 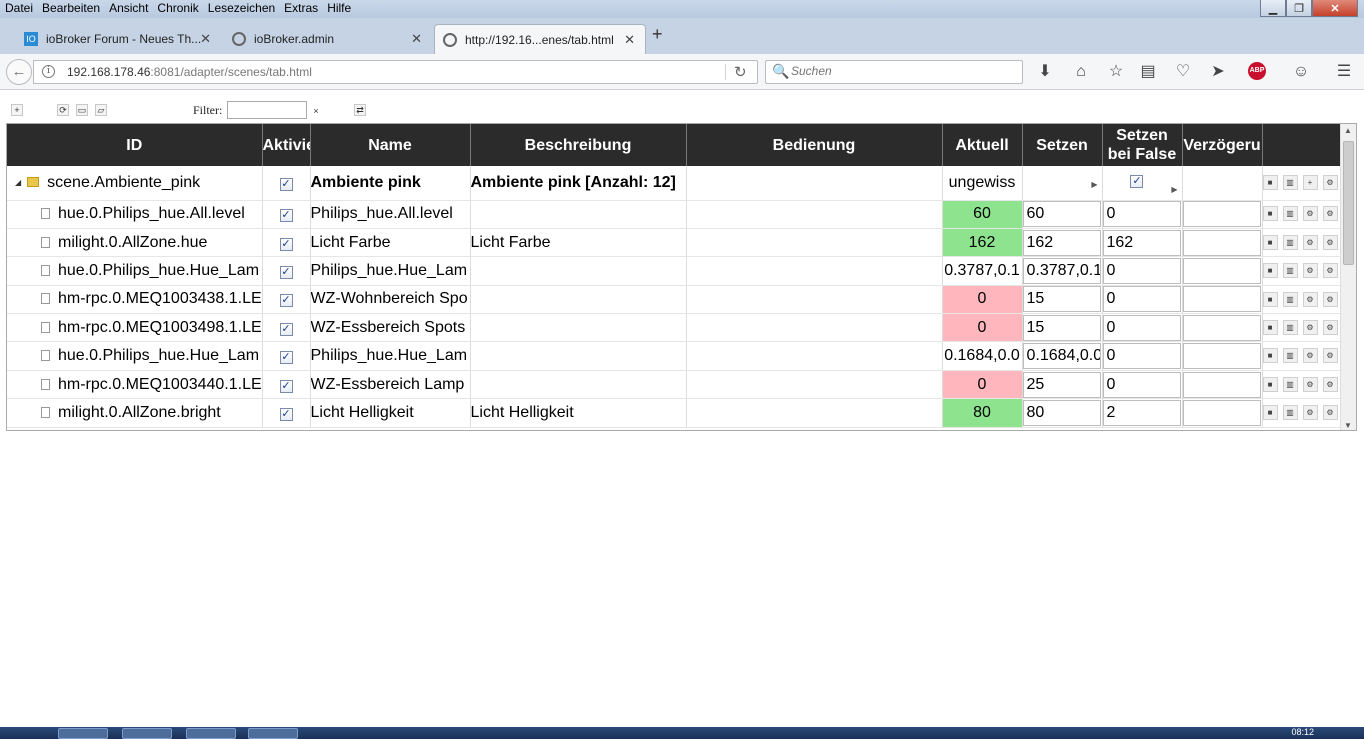 I want to click on header-id: ID, so click(x=135, y=145).